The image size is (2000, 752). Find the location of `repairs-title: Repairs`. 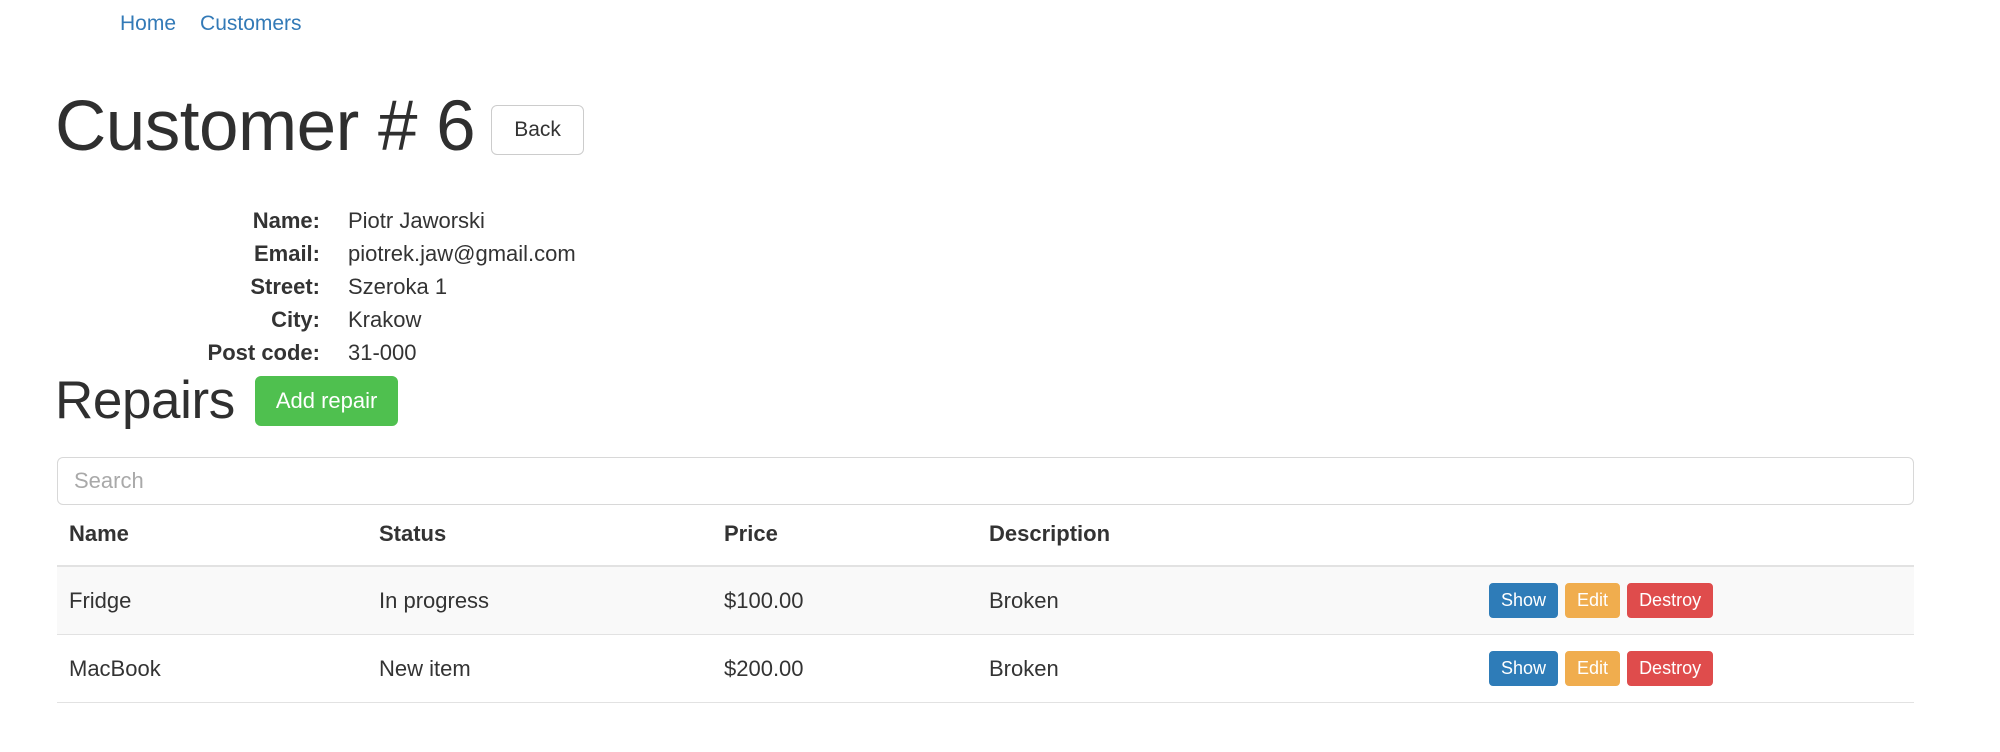

repairs-title: Repairs is located at coordinates (145, 400).